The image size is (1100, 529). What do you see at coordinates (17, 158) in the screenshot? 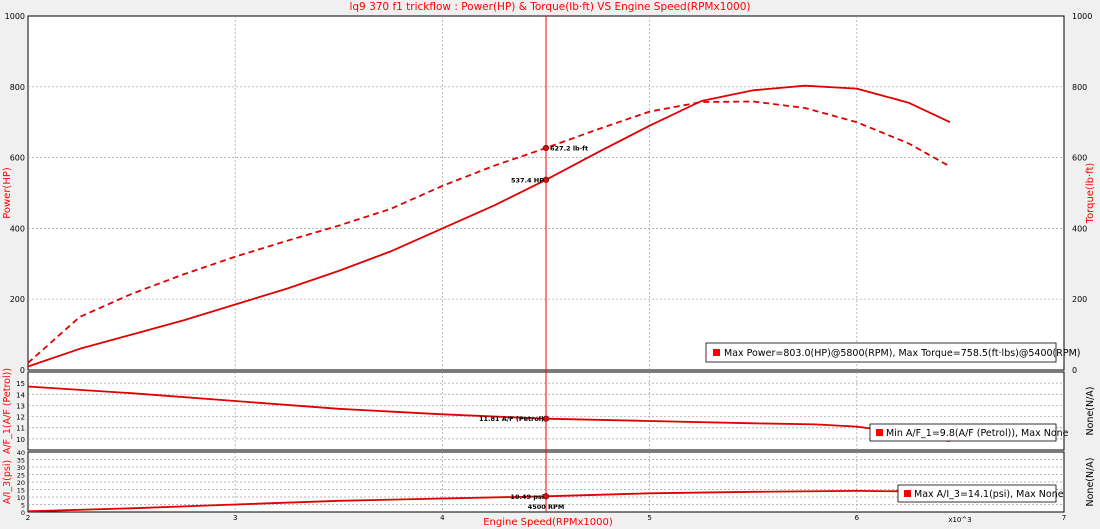
I see `y-tick-label: 600` at bounding box center [17, 158].